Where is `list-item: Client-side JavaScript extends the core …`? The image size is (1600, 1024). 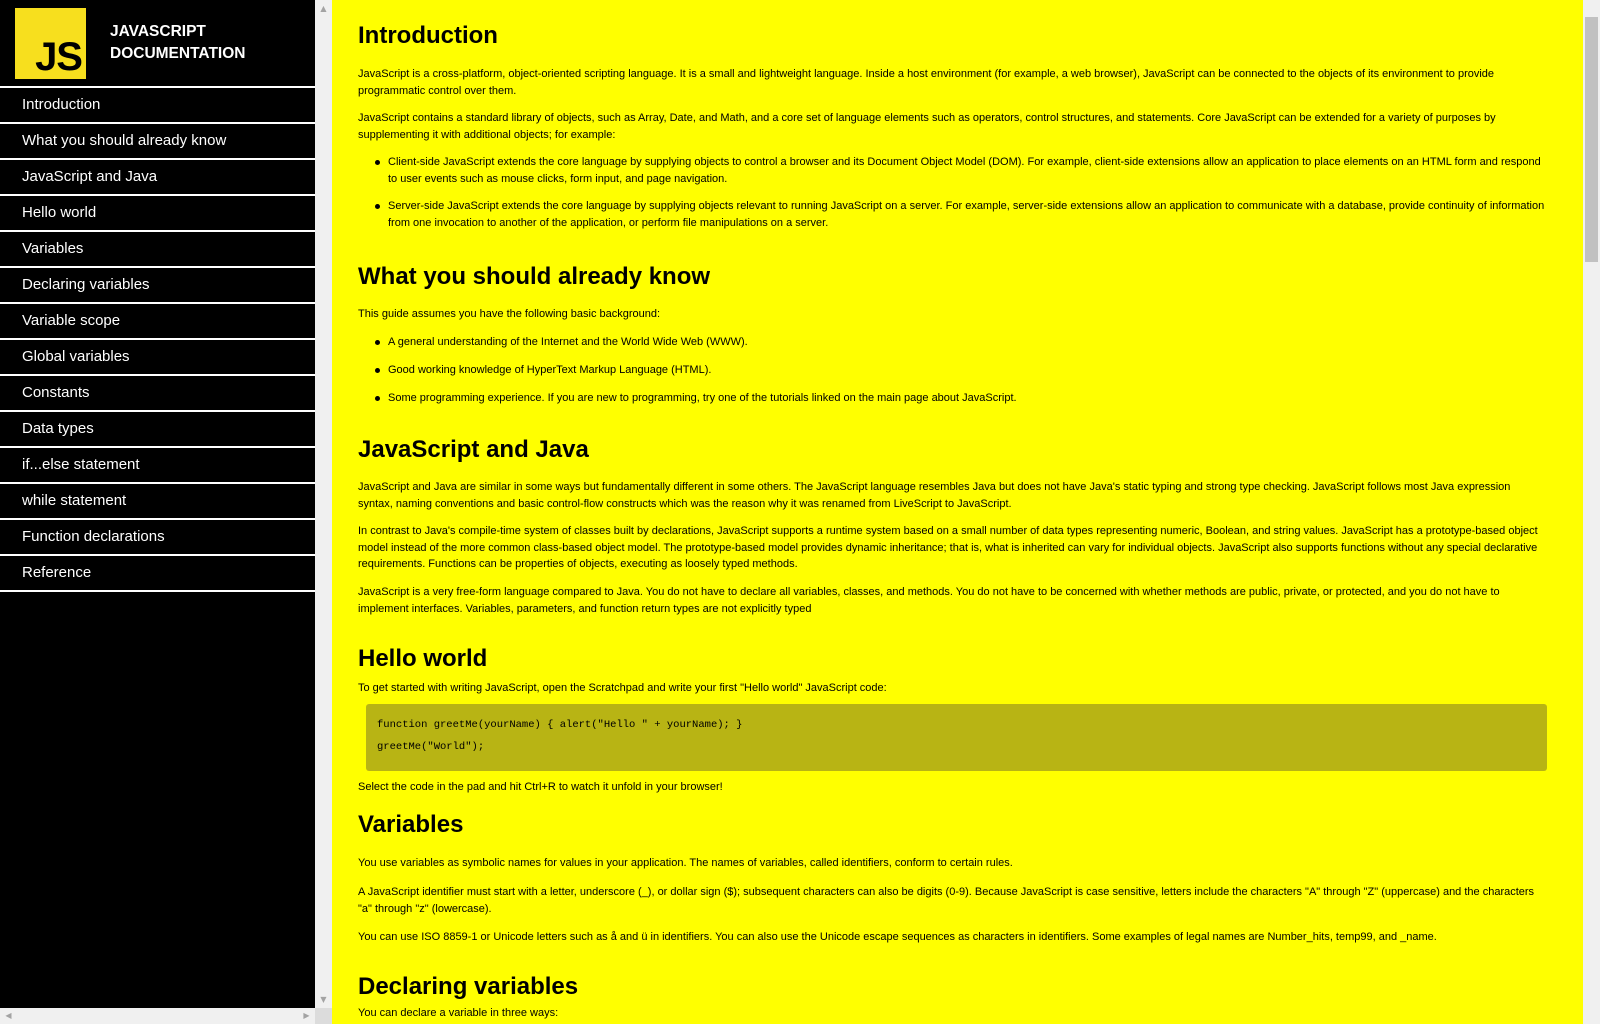
list-item: Client-side JavaScript extends the core … is located at coordinates (953, 170).